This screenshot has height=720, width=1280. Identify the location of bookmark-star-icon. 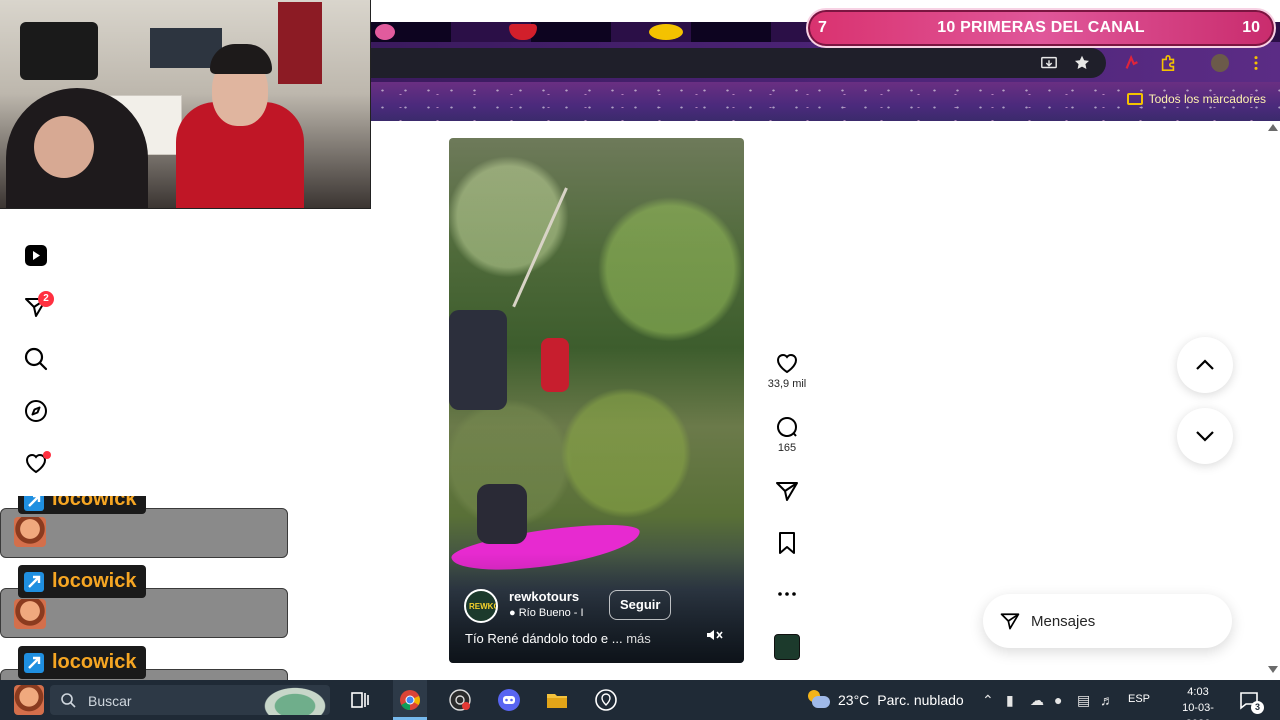
(1082, 63).